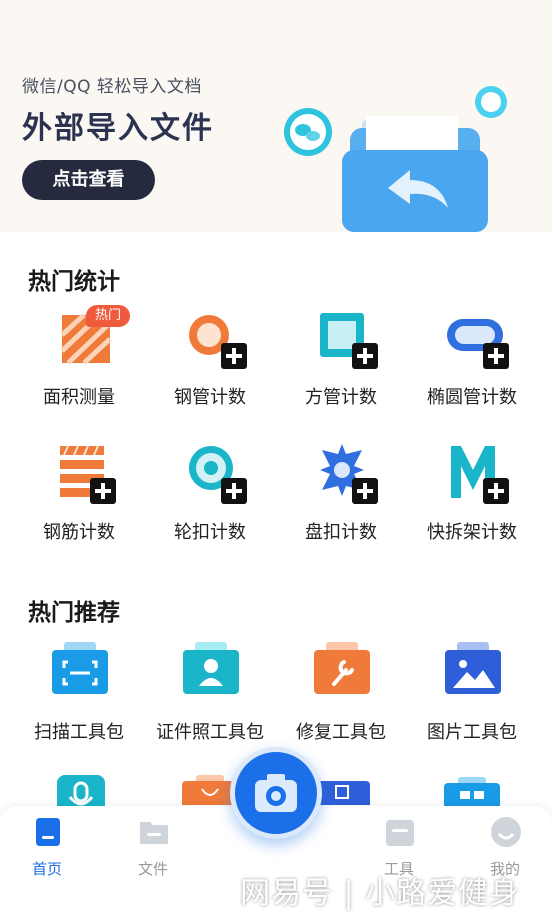  I want to click on pack-image: 图片工具包, so click(472, 700).